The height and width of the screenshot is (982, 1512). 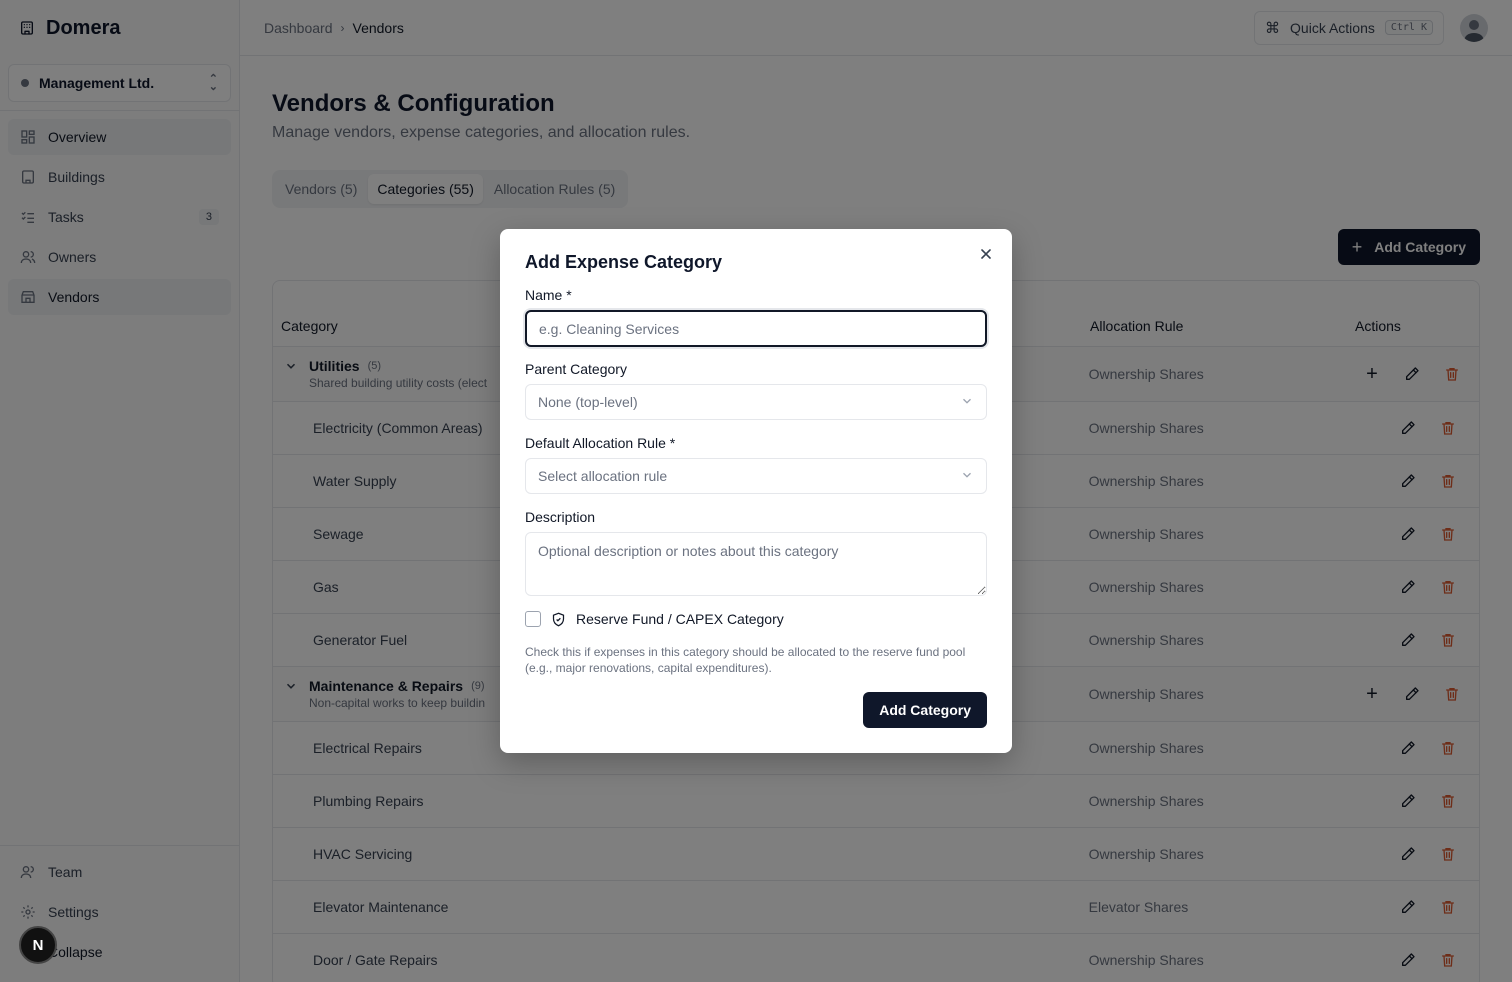 I want to click on dialog-title: Add Expense Category, so click(x=624, y=262).